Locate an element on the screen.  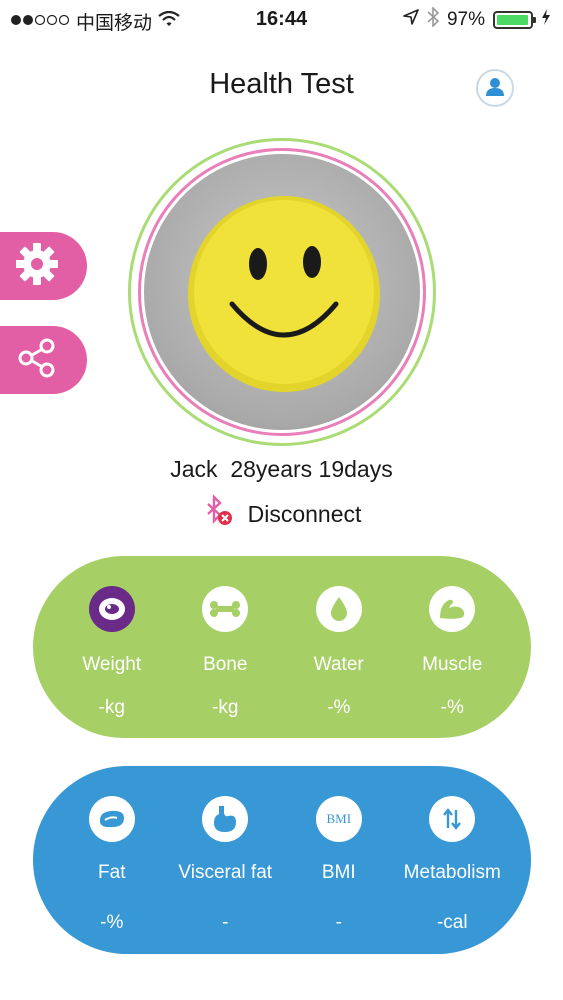
location-arrow-icon is located at coordinates (411, 20).